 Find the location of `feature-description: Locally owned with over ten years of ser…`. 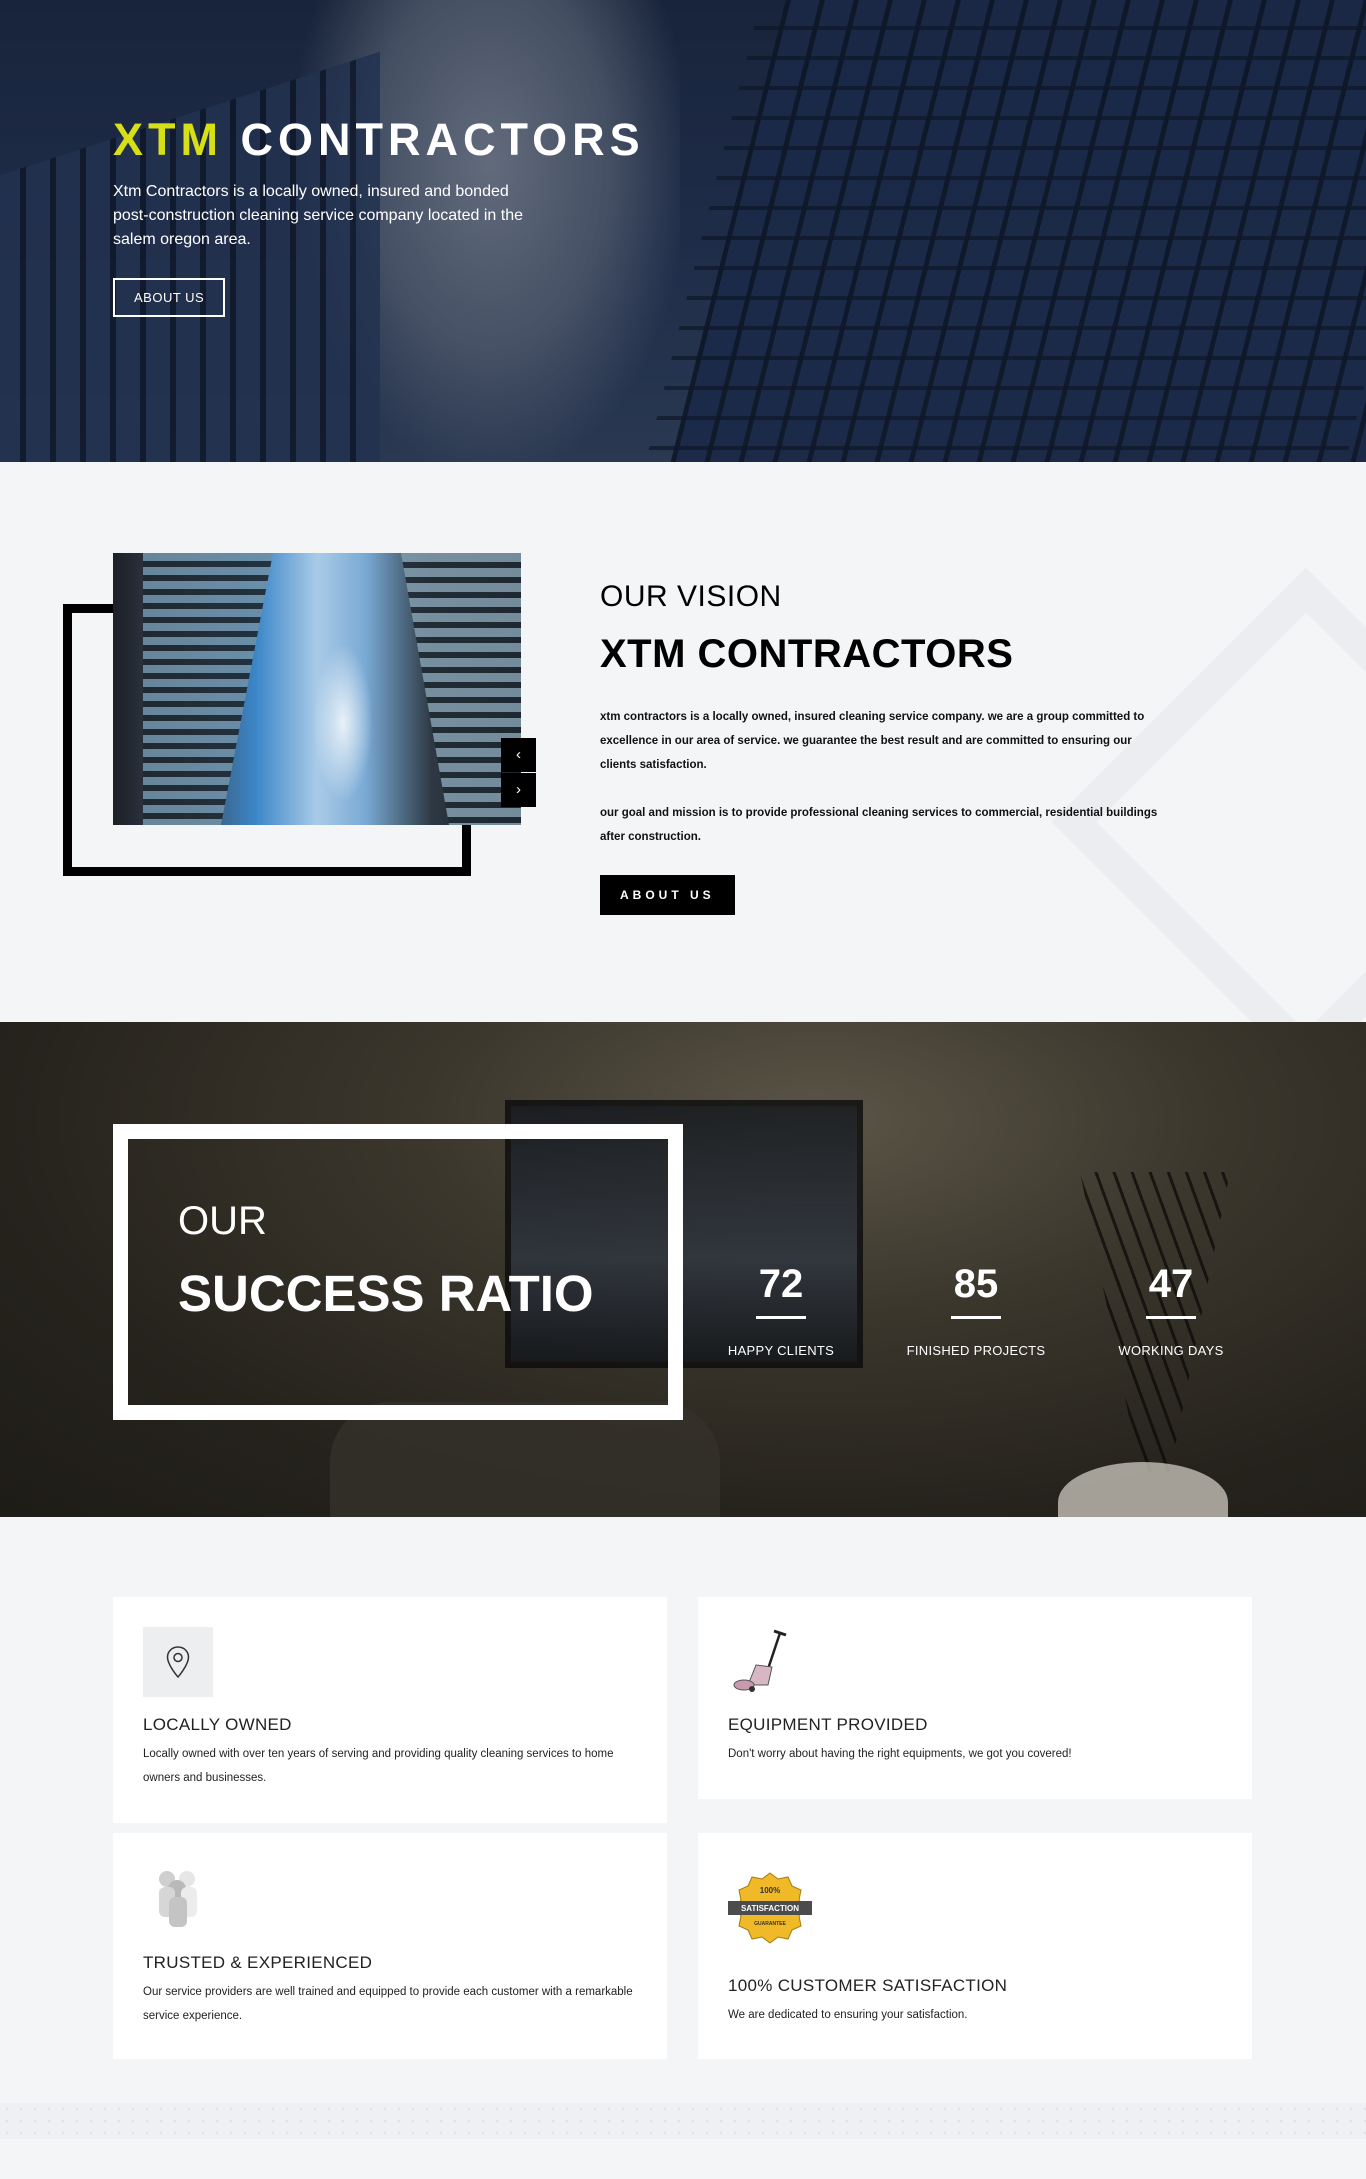

feature-description: Locally owned with over ten years of ser… is located at coordinates (378, 1766).